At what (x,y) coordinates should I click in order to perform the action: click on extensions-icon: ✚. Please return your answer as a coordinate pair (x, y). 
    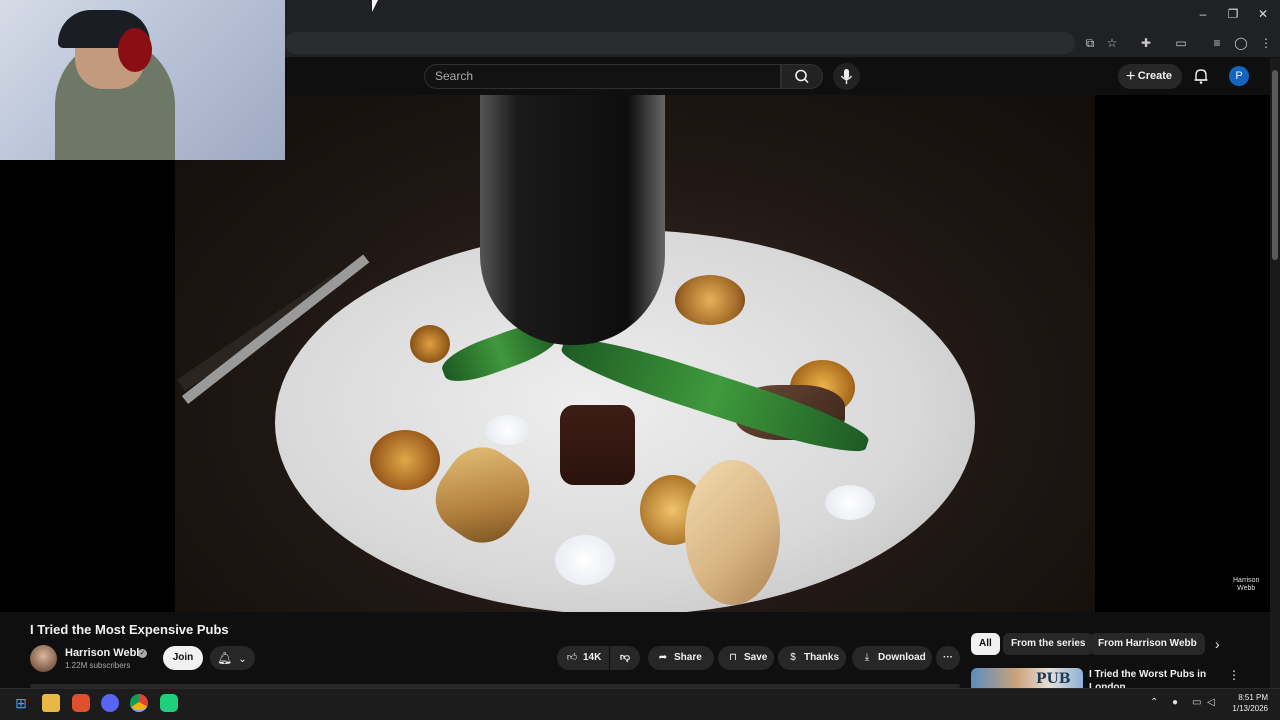
    Looking at the image, I should click on (1146, 43).